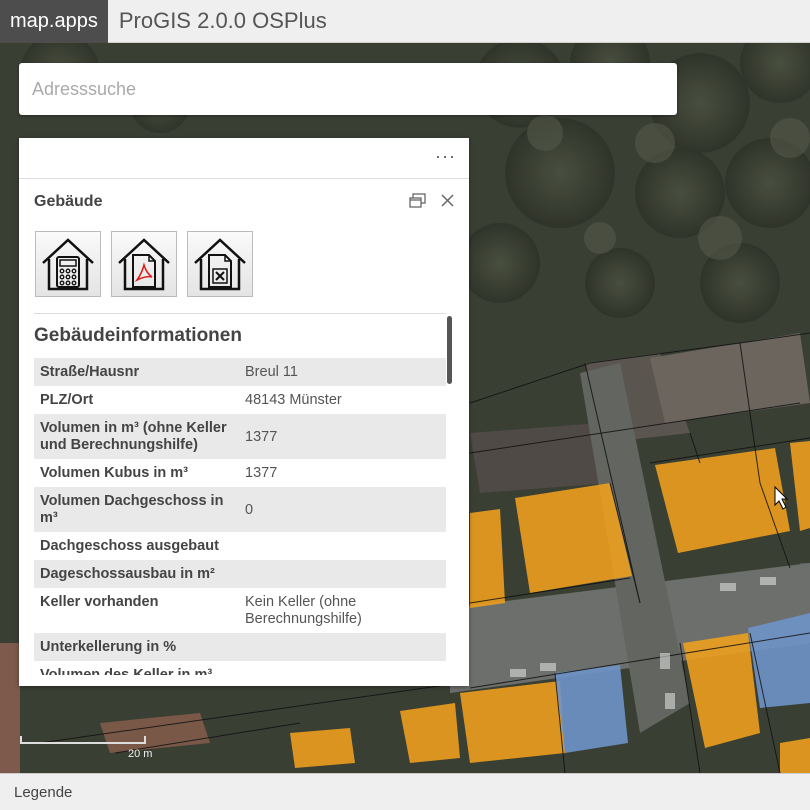  I want to click on row-label: Dachgeschoss ausgebaut, so click(129, 546).